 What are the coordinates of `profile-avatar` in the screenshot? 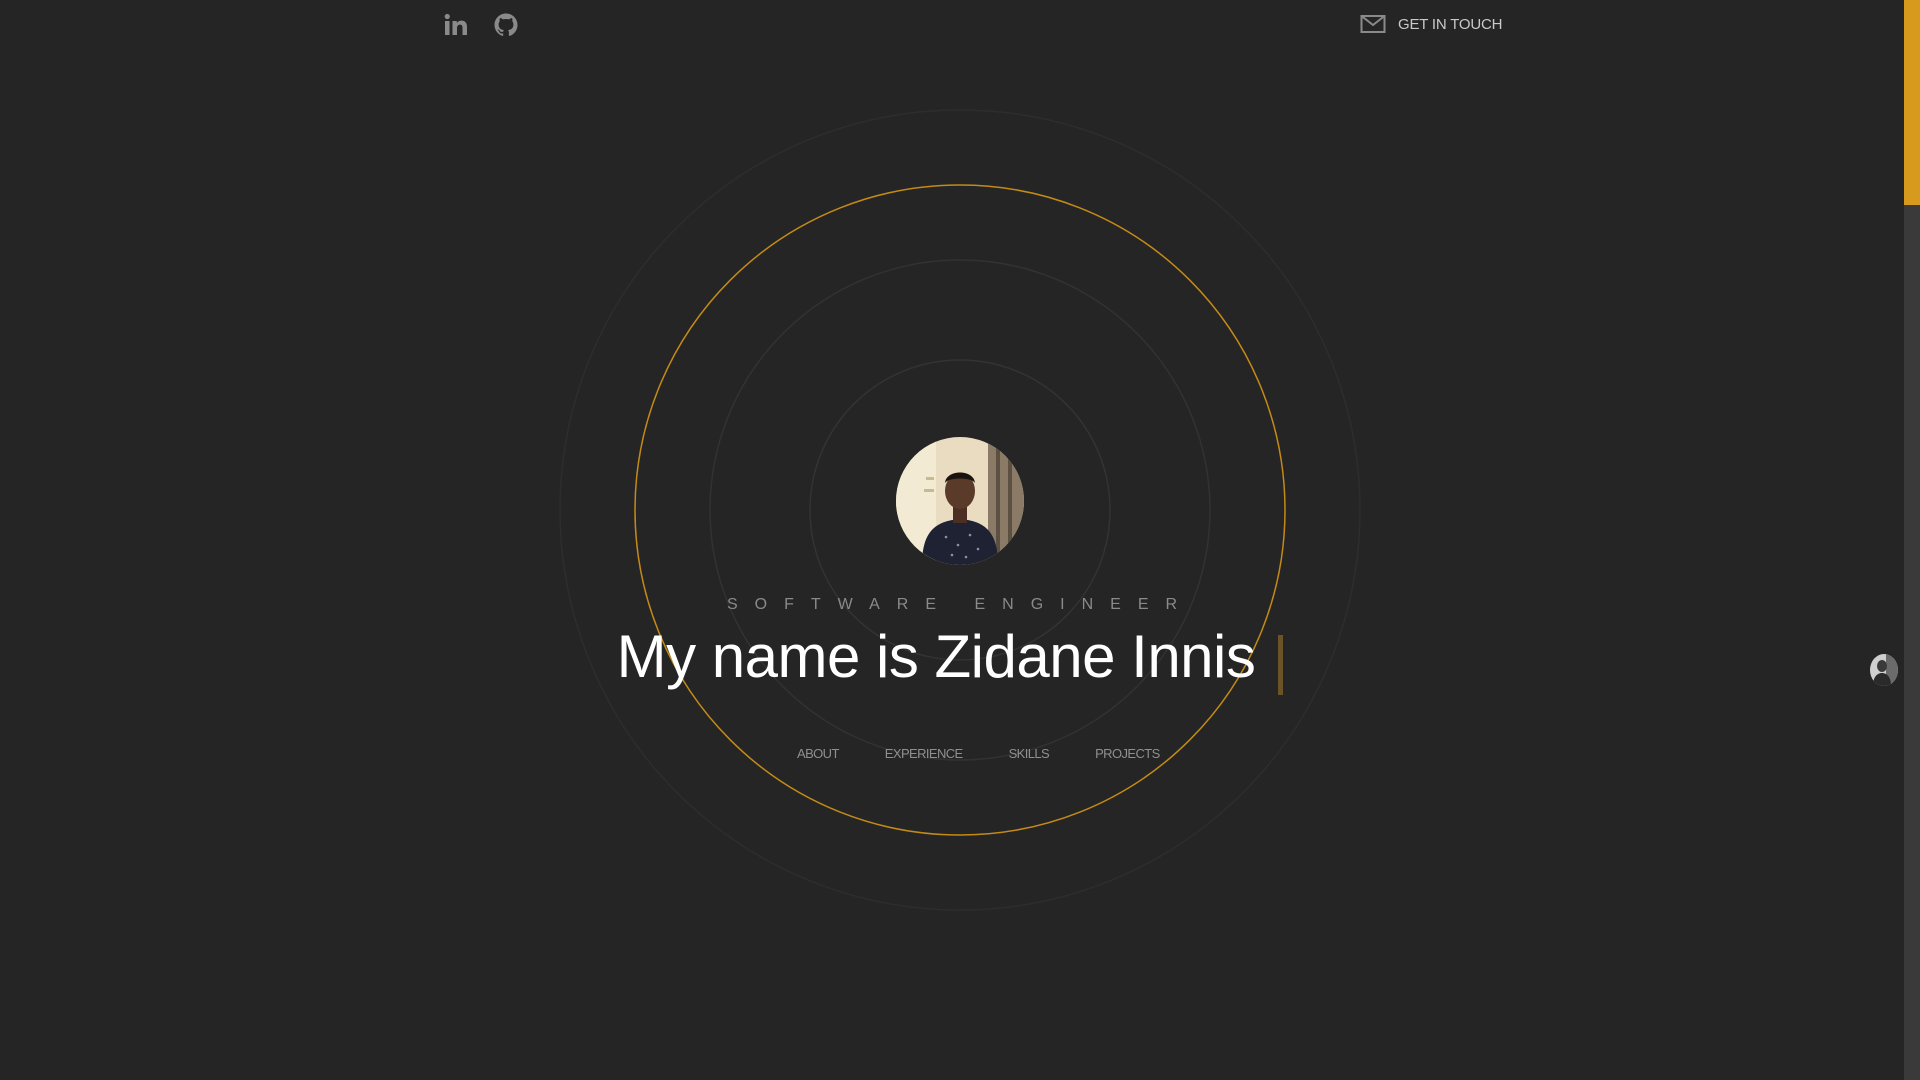 It's located at (960, 501).